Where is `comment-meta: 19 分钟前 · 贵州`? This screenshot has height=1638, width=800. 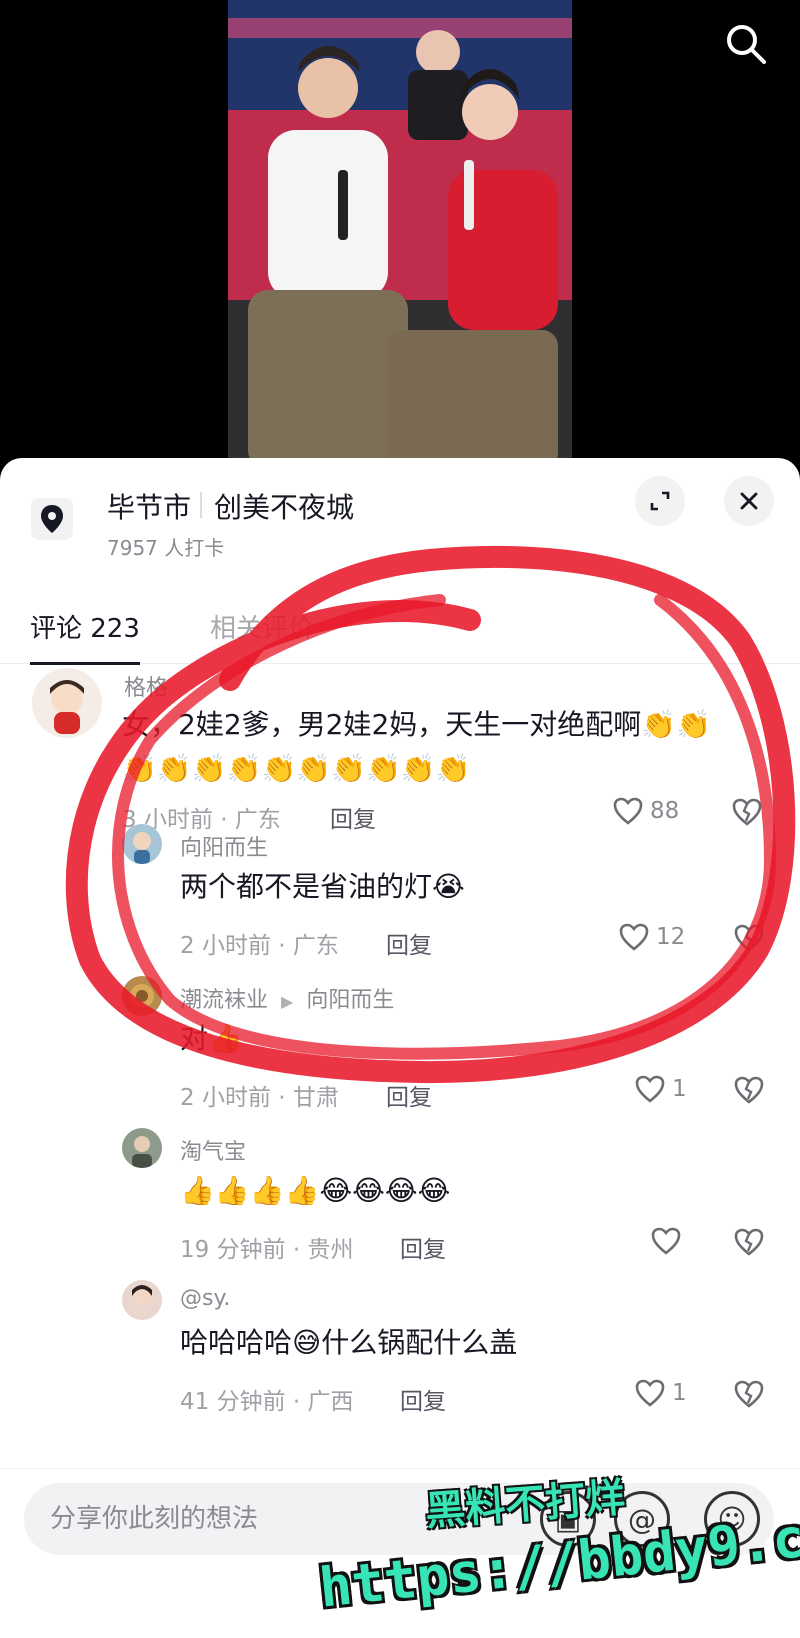
comment-meta: 19 分钟前 · 贵州 is located at coordinates (267, 1250).